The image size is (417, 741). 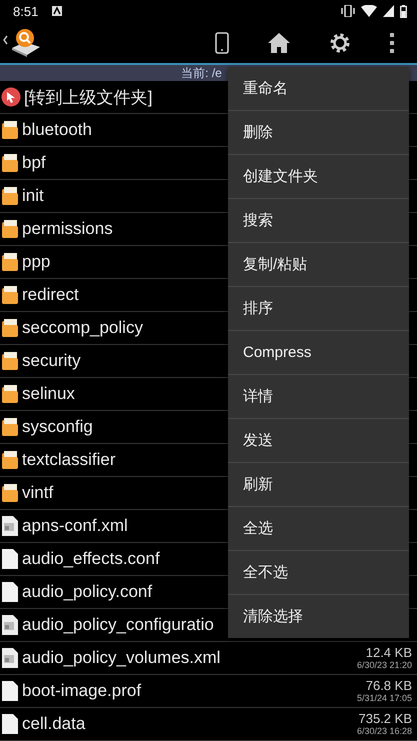 What do you see at coordinates (82, 691) in the screenshot?
I see `file-name: boot-image.prof` at bounding box center [82, 691].